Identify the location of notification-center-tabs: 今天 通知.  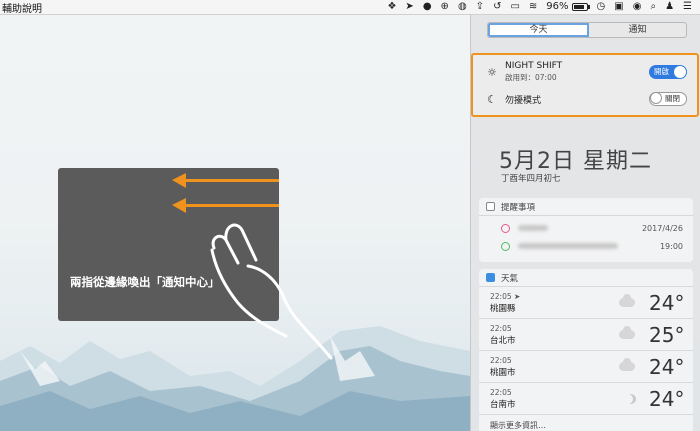
(587, 30).